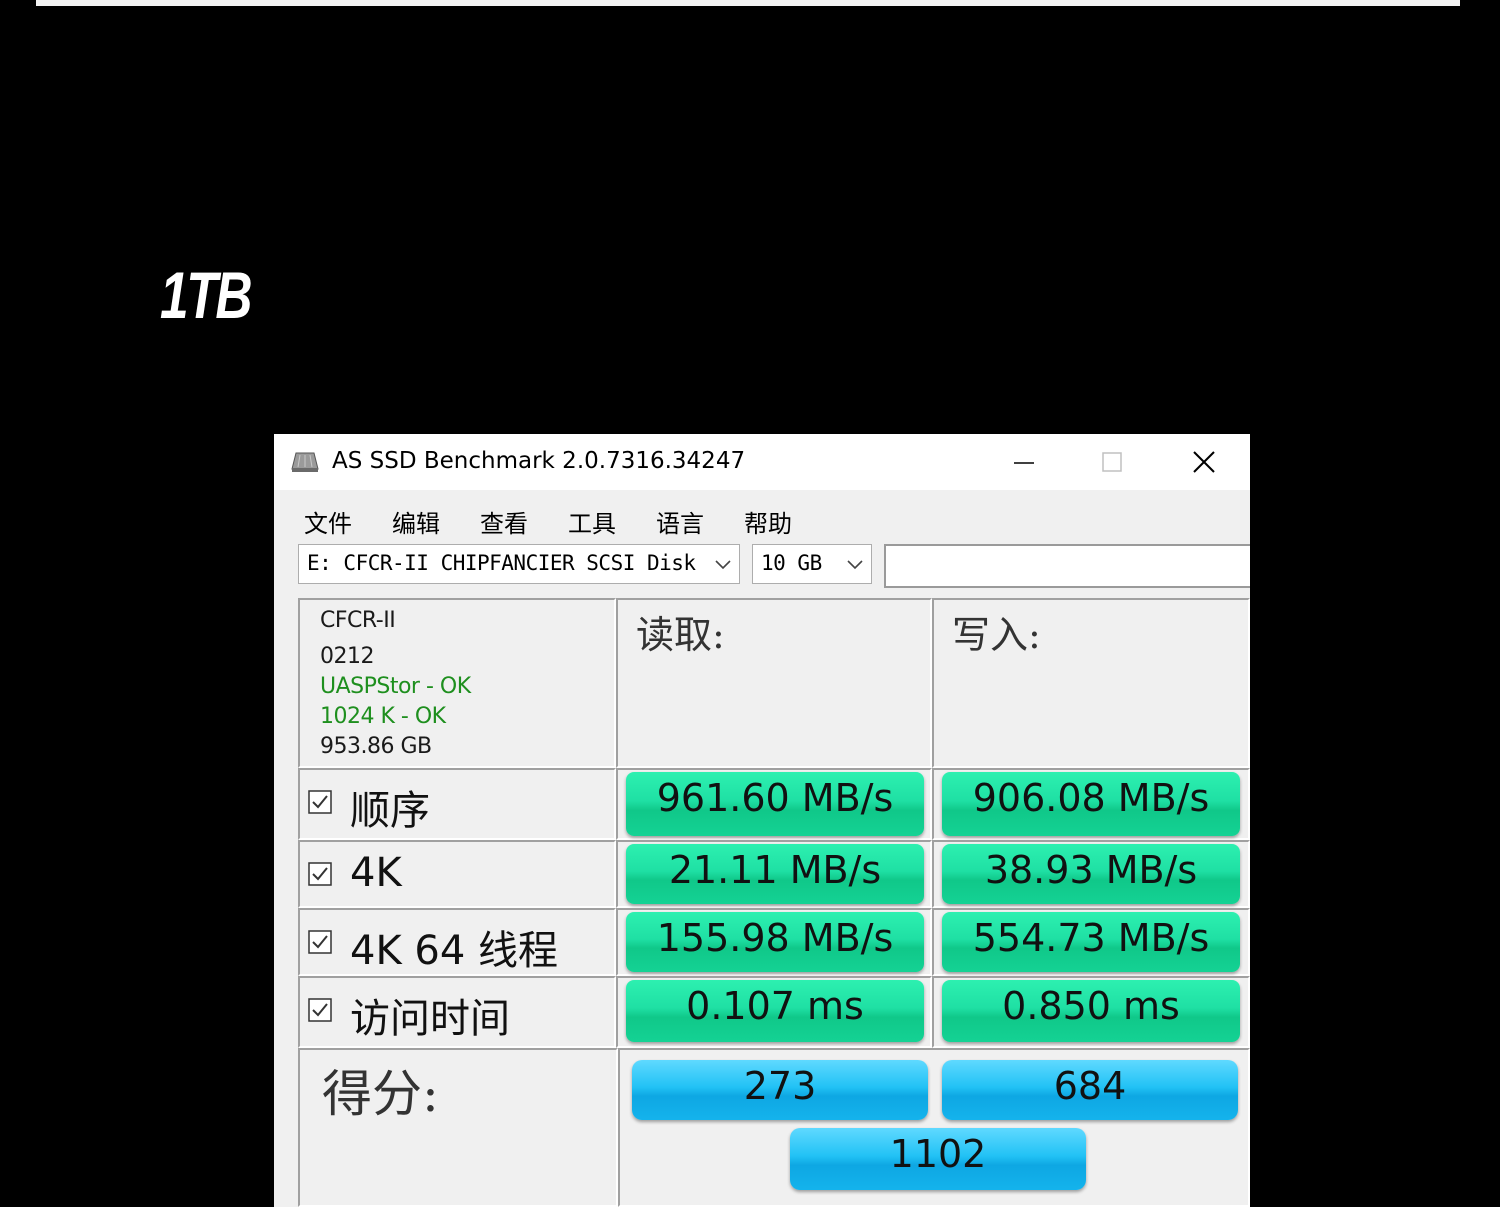 Image resolution: width=1500 pixels, height=1207 pixels. I want to click on row-access-time: 访问时间, so click(457, 1012).